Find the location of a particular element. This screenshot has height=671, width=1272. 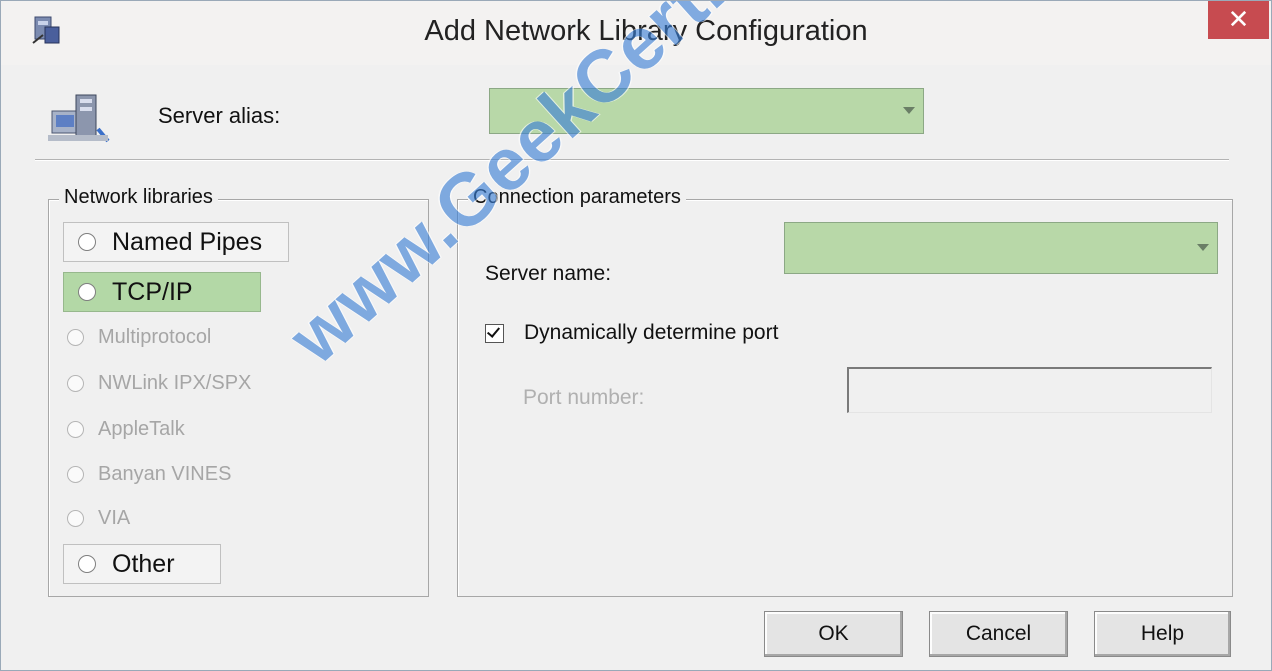

server-name-label: Server name: is located at coordinates (548, 273).